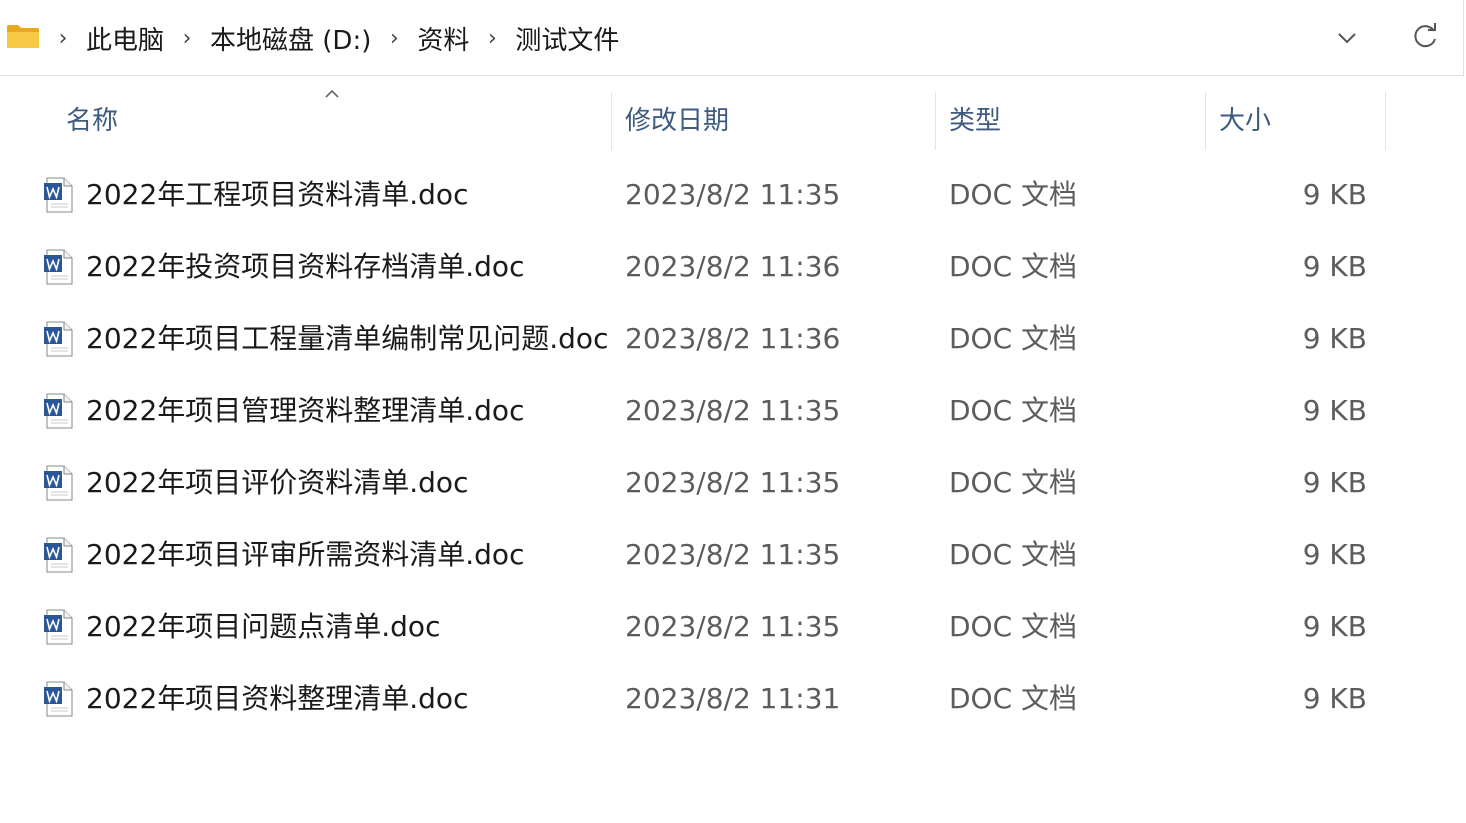  Describe the element at coordinates (290, 38) in the screenshot. I see `breadcrumb-item-local-disk: 本地磁盘 (D:)` at that location.